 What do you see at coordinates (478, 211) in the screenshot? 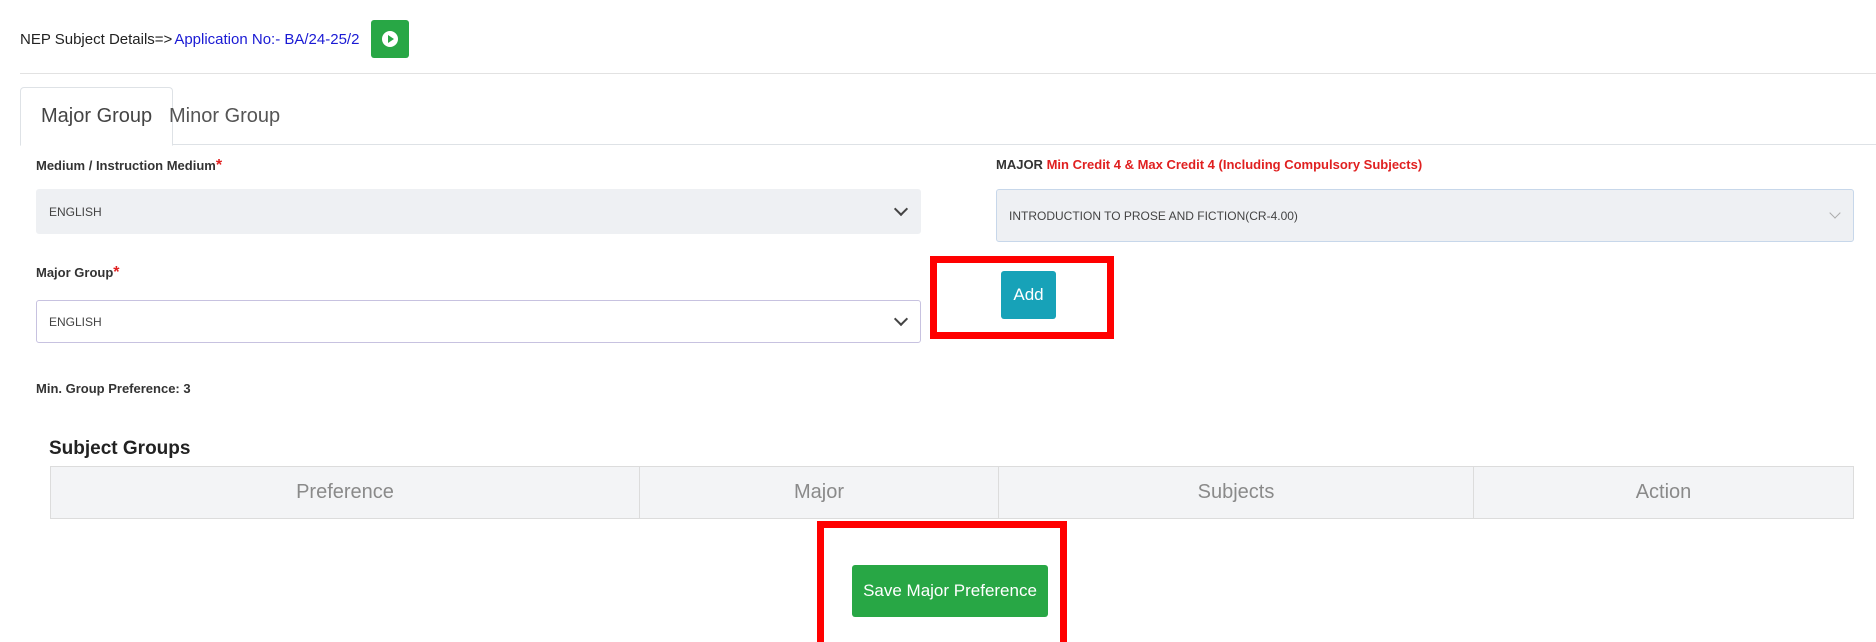
I see `medium-select: ENGLISH` at bounding box center [478, 211].